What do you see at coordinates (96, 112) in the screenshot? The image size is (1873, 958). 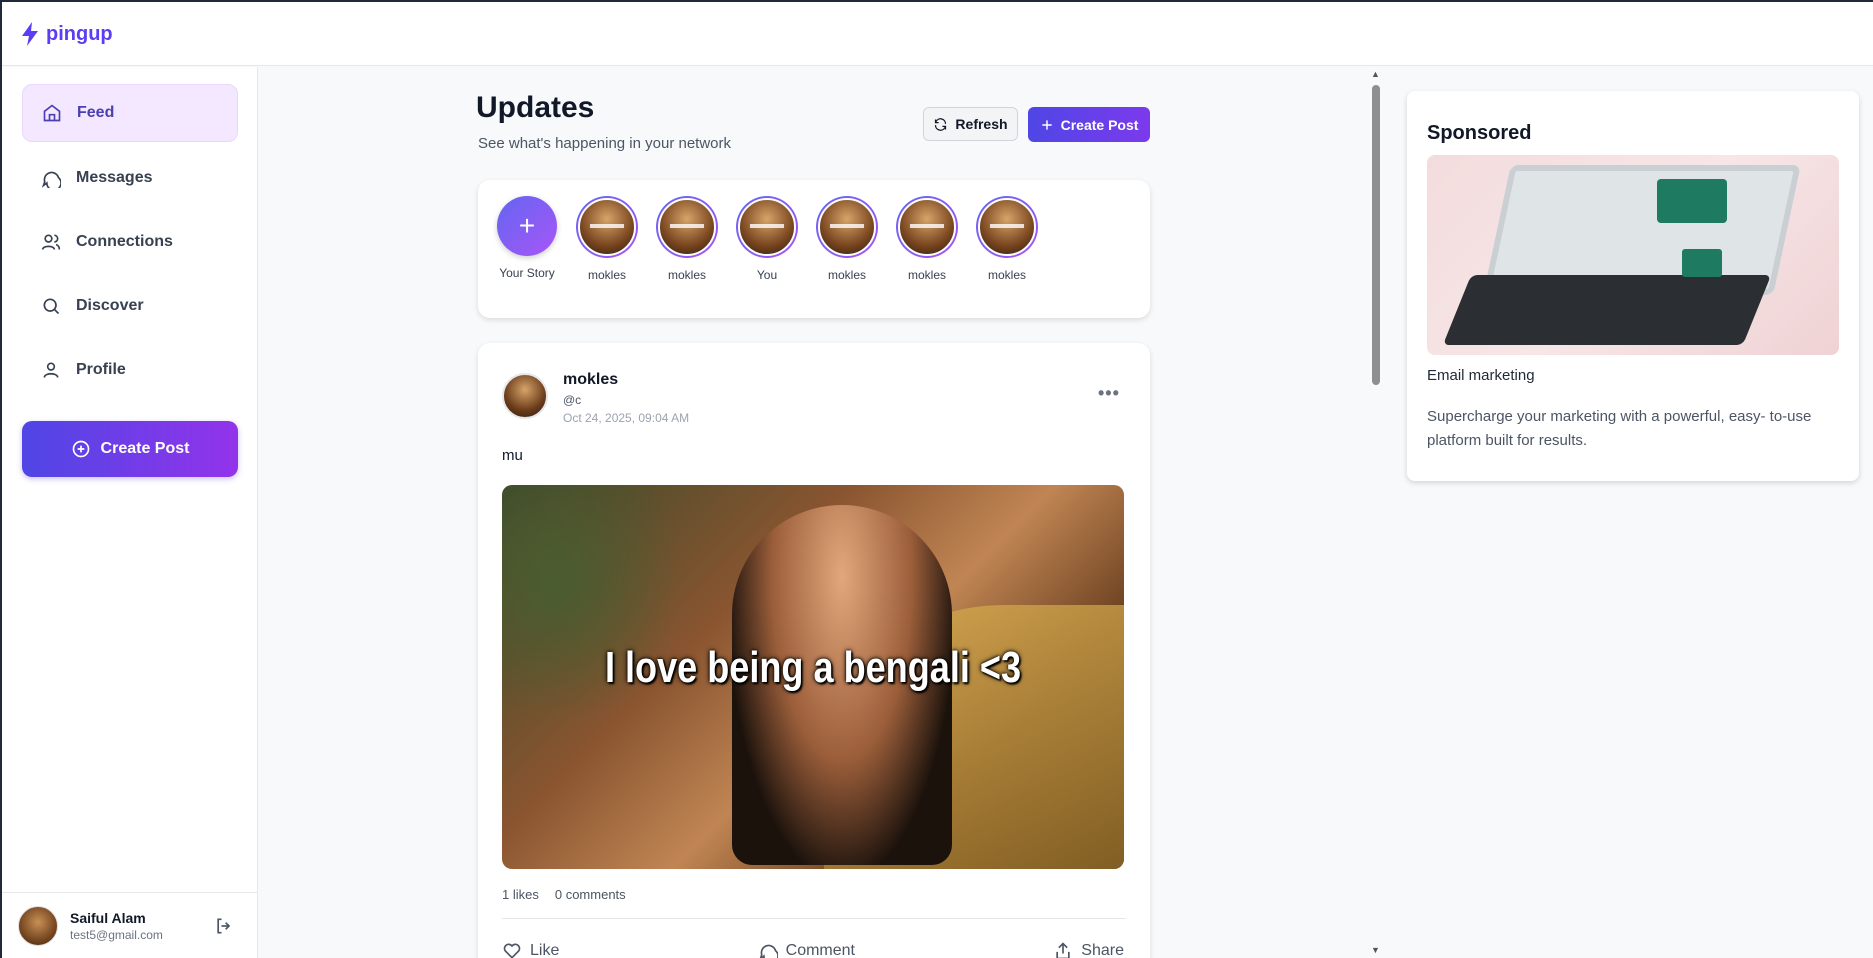 I see `sidebar-item-label: Feed` at bounding box center [96, 112].